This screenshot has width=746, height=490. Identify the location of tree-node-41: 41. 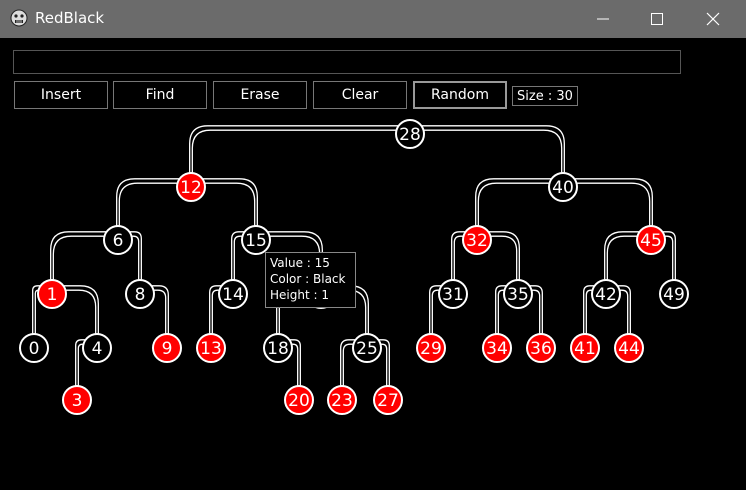
(585, 348).